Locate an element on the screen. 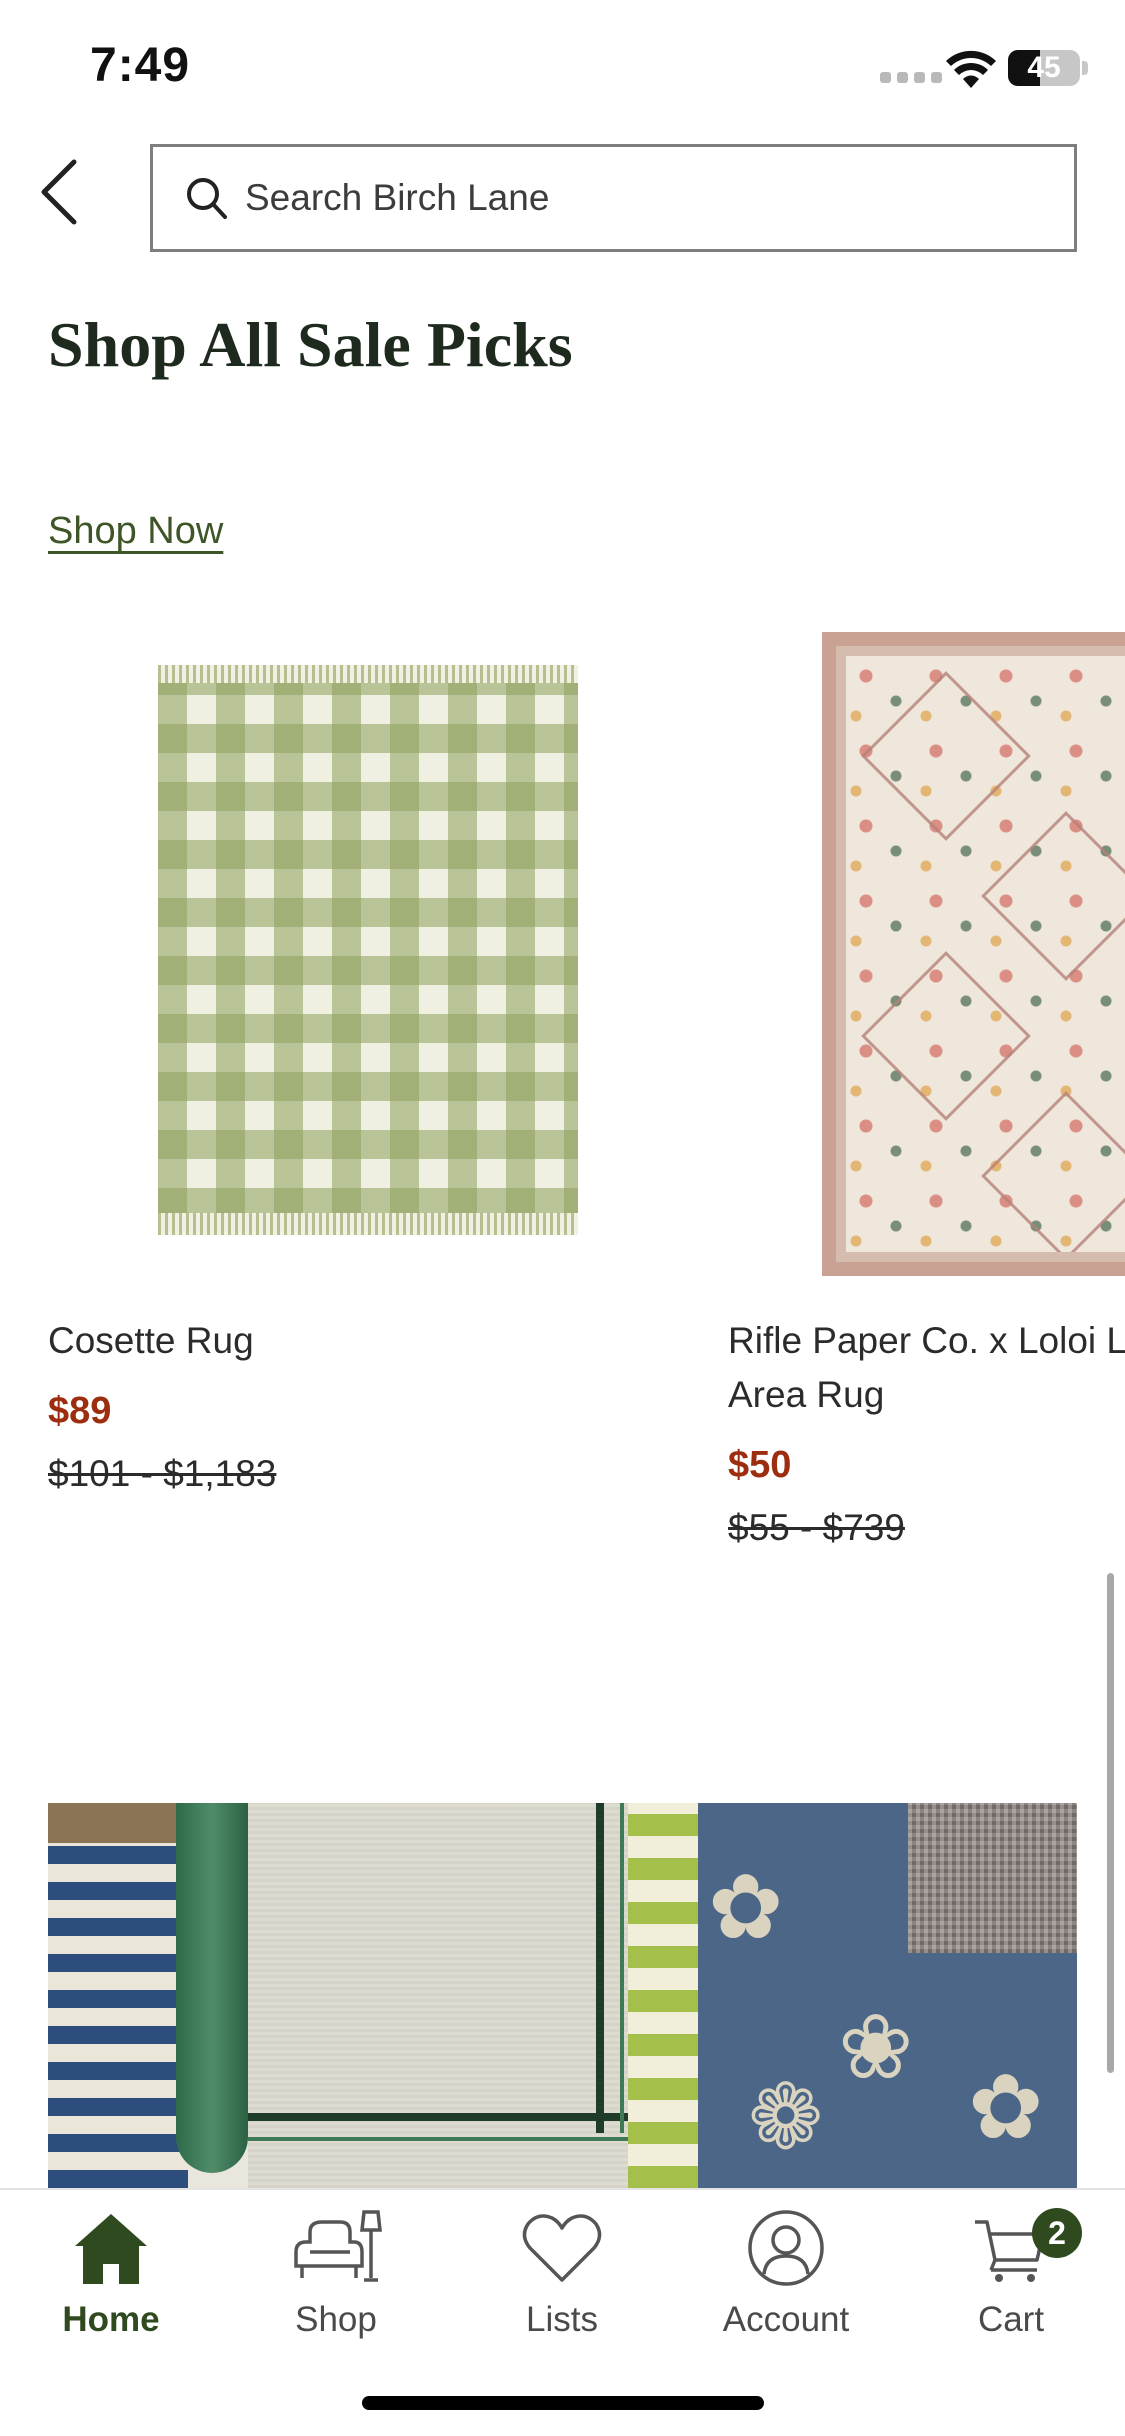  battery-icon: 45 is located at coordinates (1044, 68).